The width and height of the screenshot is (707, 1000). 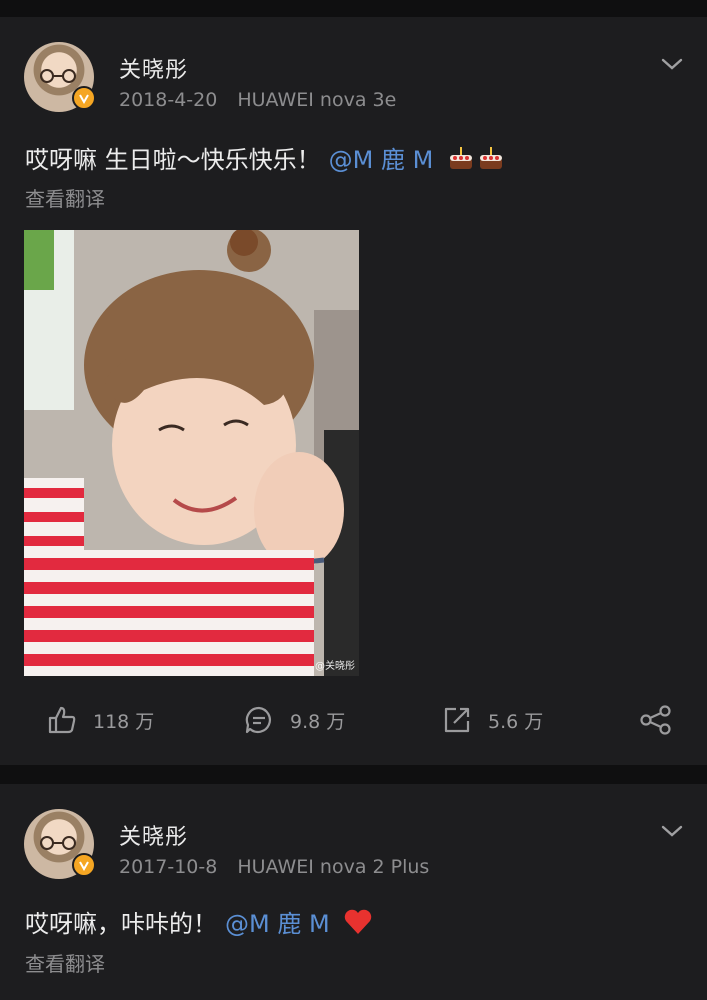 What do you see at coordinates (335, 666) in the screenshot?
I see `image-watermark: @关晓彤` at bounding box center [335, 666].